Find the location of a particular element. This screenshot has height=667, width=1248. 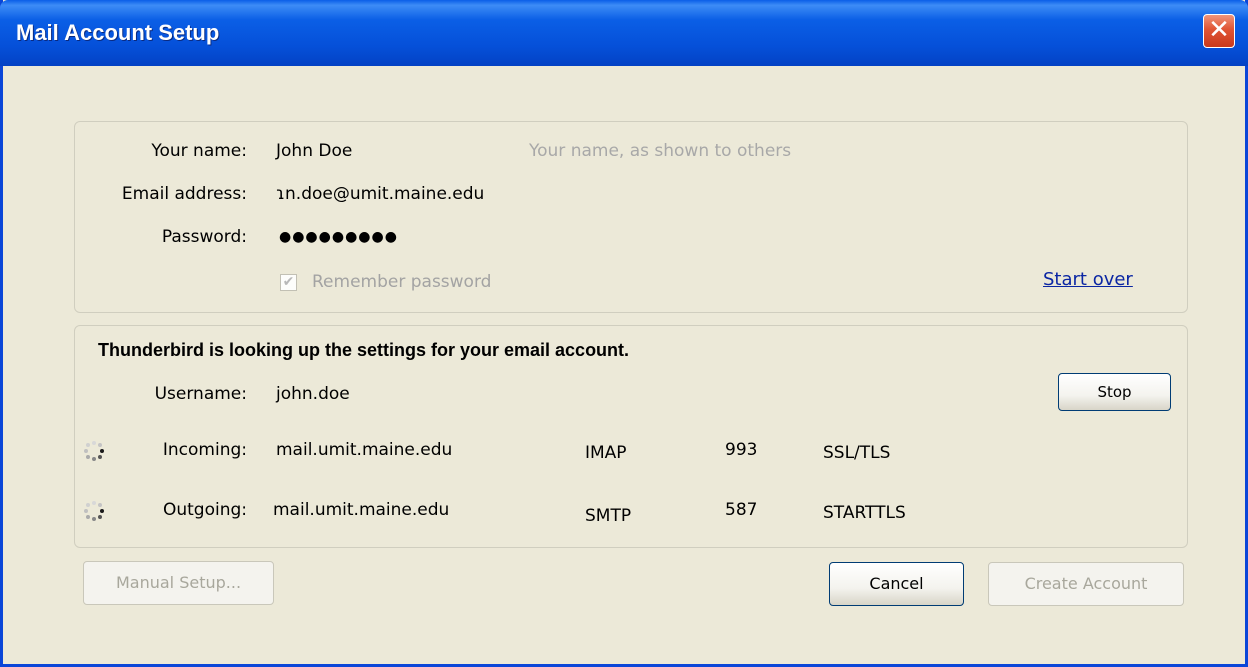

outgoing-port: 587 is located at coordinates (741, 510).